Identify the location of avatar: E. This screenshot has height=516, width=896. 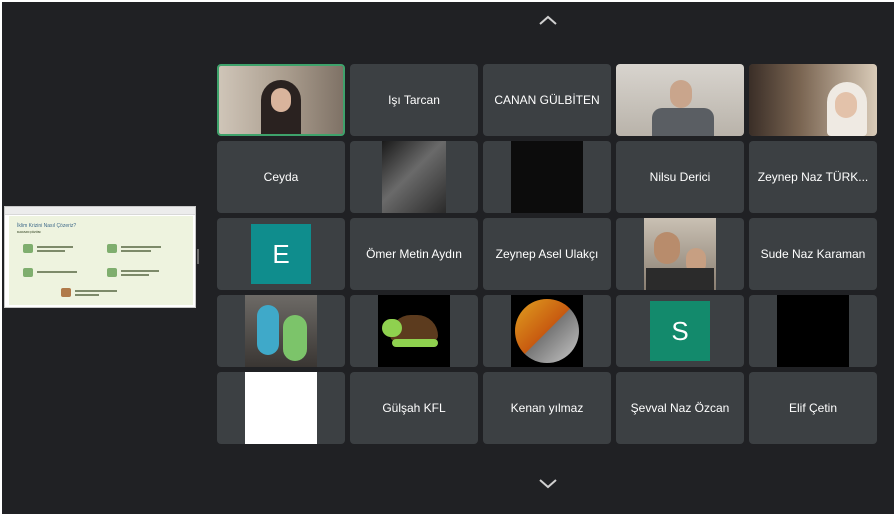
(281, 254).